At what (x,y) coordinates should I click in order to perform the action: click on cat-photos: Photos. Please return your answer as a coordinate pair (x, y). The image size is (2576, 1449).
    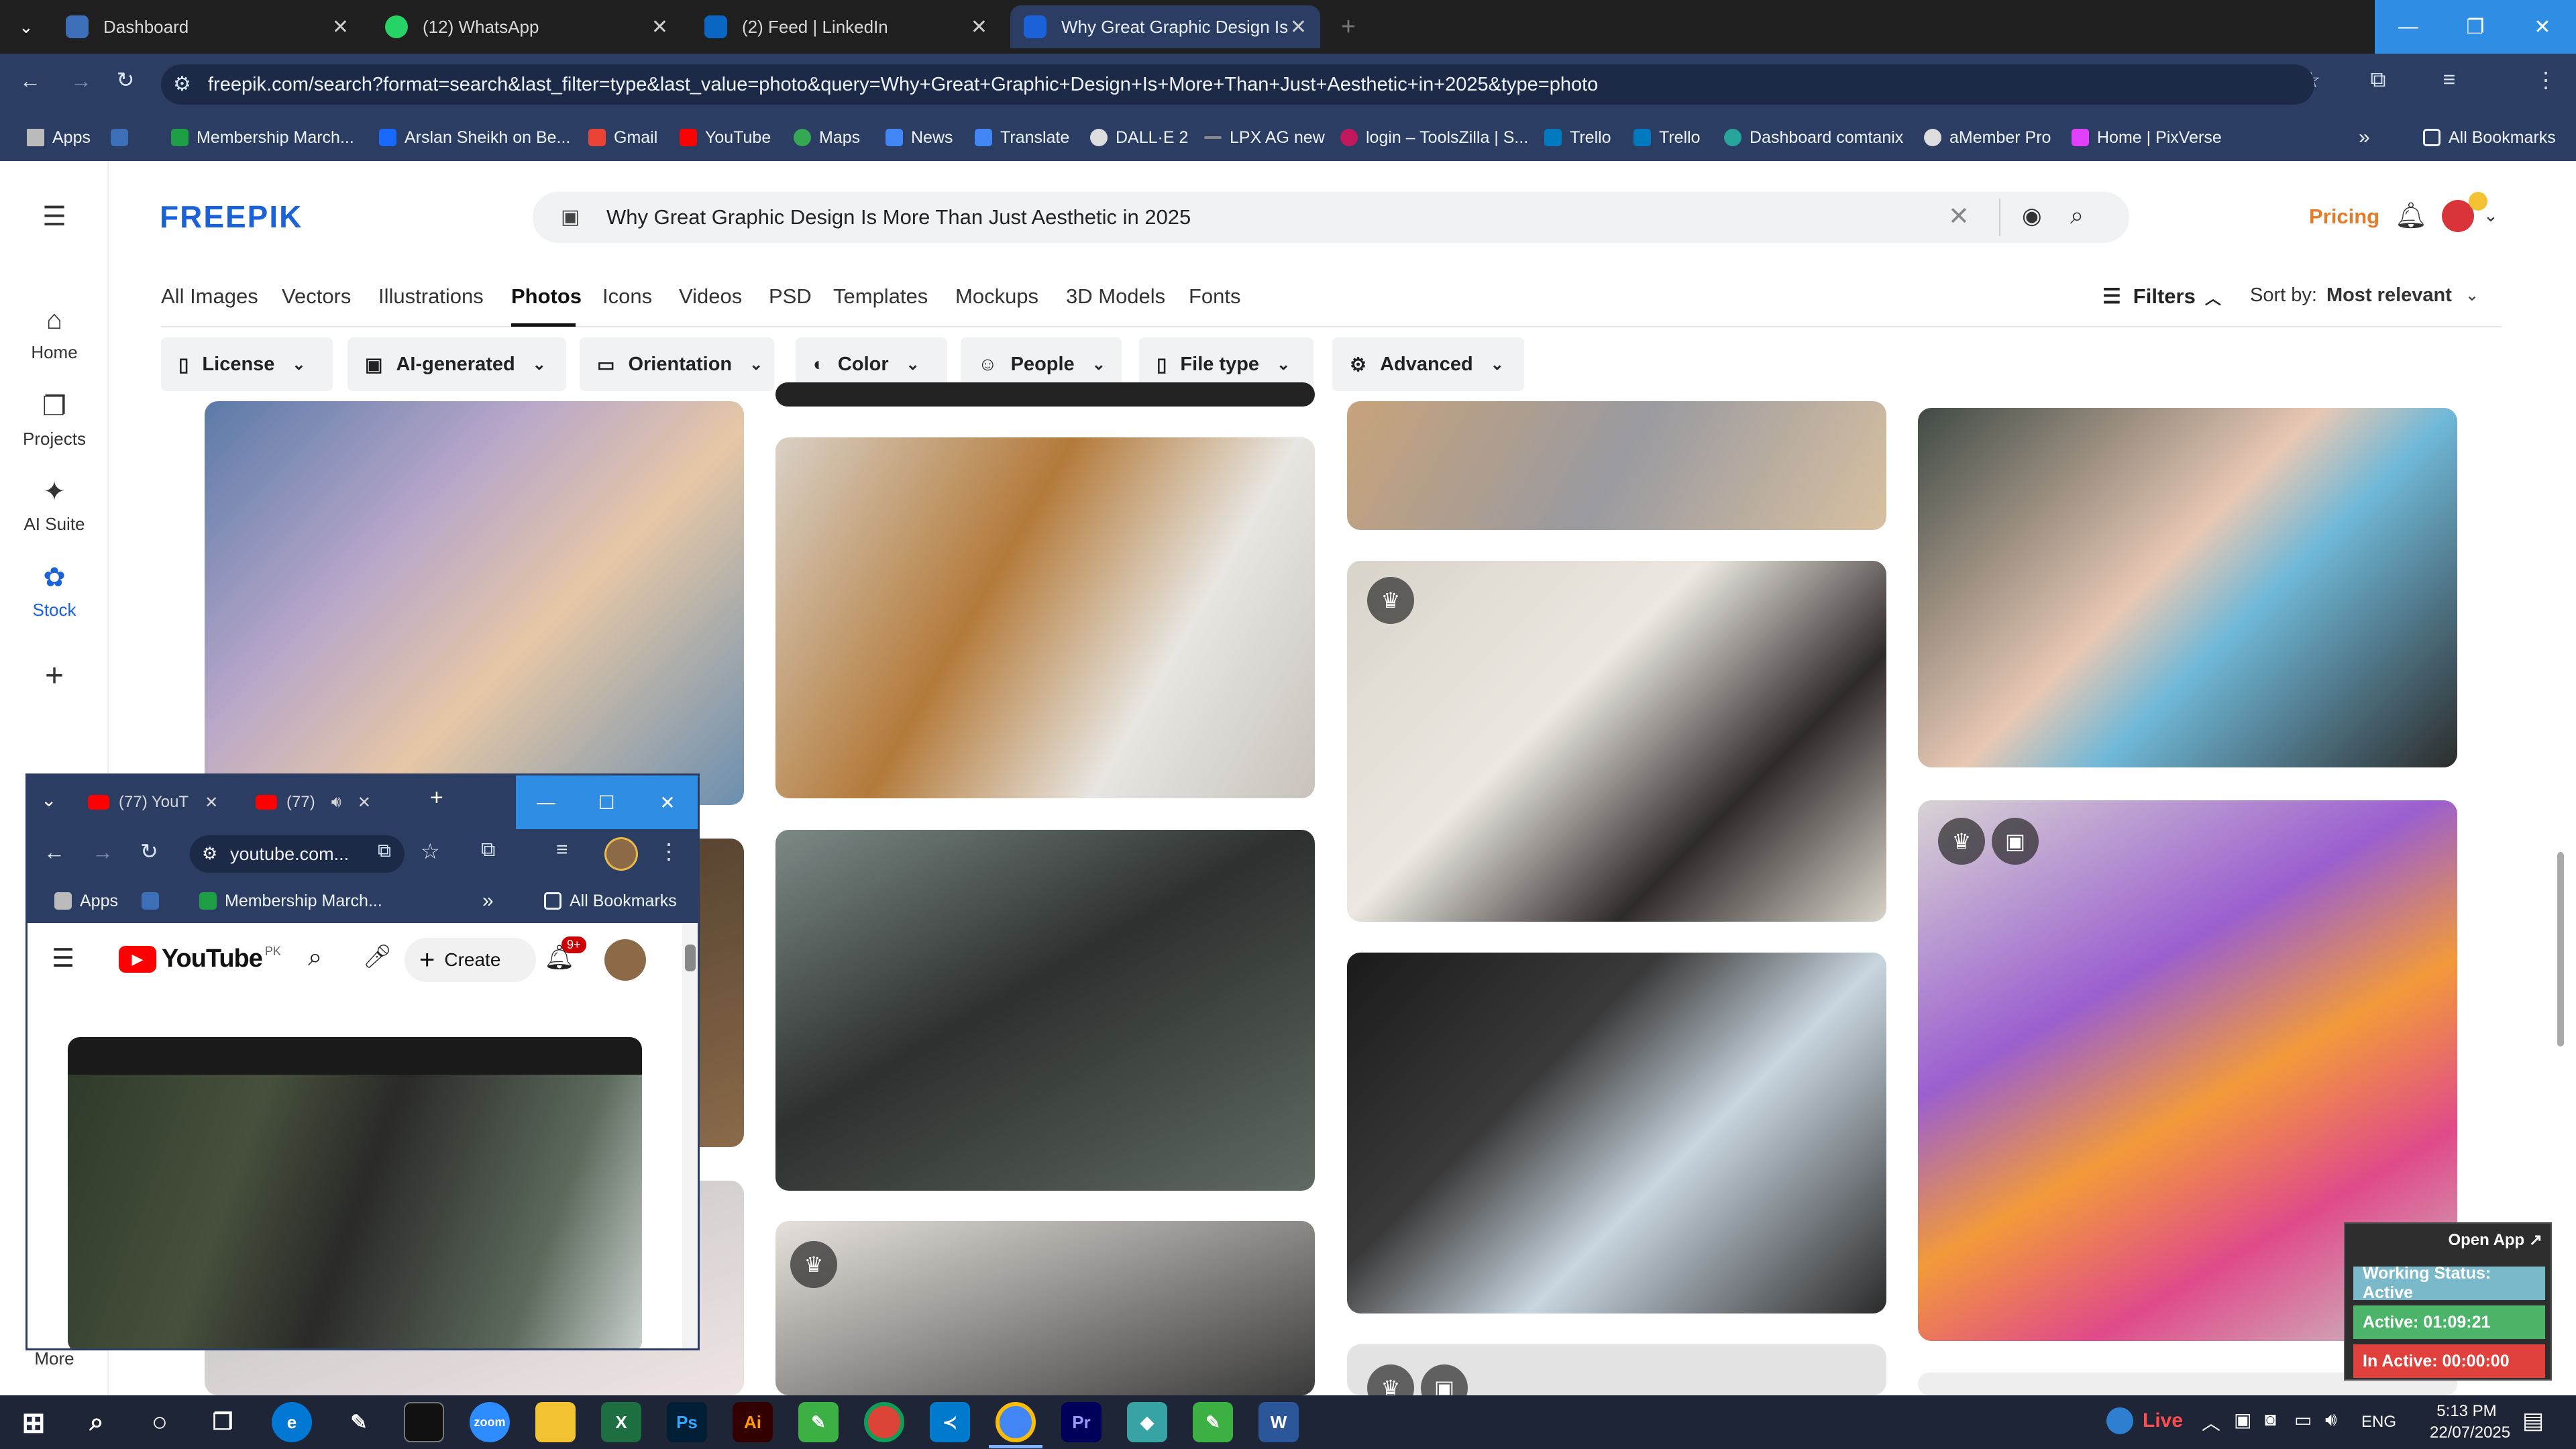
    Looking at the image, I should click on (546, 296).